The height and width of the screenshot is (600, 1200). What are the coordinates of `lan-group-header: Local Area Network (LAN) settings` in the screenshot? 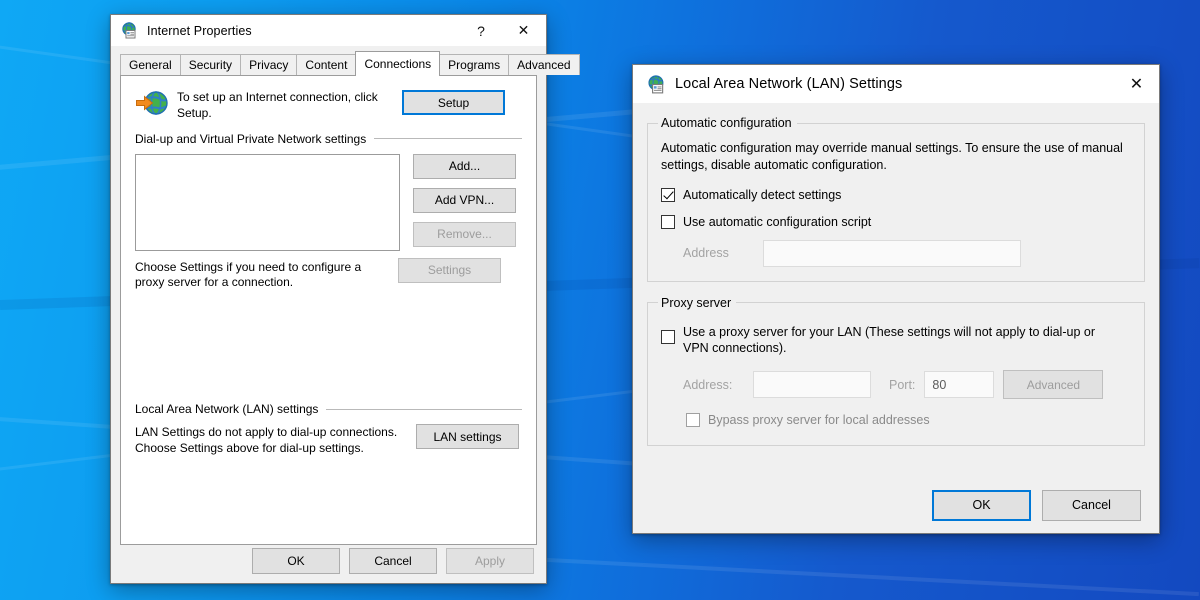 It's located at (328, 409).